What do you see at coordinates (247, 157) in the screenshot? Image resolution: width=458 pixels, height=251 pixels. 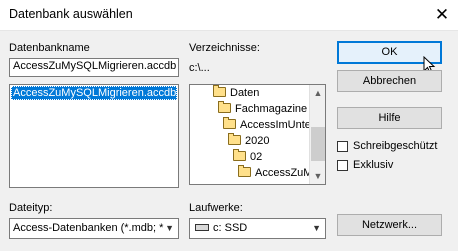 I see `tree-item: 02` at bounding box center [247, 157].